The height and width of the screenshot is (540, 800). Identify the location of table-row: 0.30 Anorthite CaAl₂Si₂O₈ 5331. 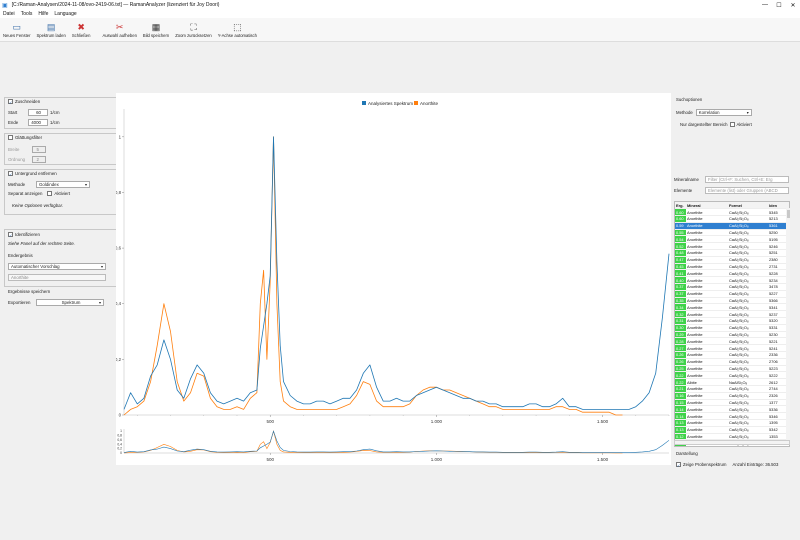
(732, 328).